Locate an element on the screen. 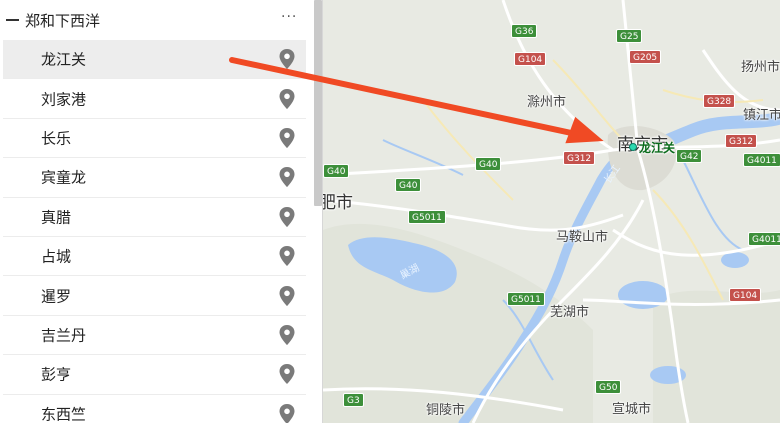  list-item-label: 彭亨 is located at coordinates (56, 374).